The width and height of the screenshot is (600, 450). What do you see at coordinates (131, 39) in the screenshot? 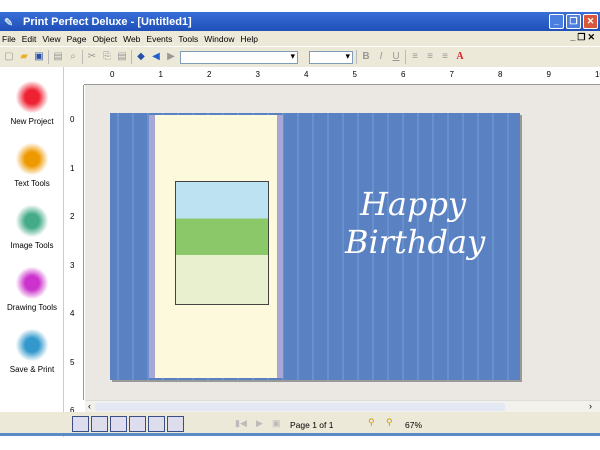
I see `menu-web: Web` at bounding box center [131, 39].